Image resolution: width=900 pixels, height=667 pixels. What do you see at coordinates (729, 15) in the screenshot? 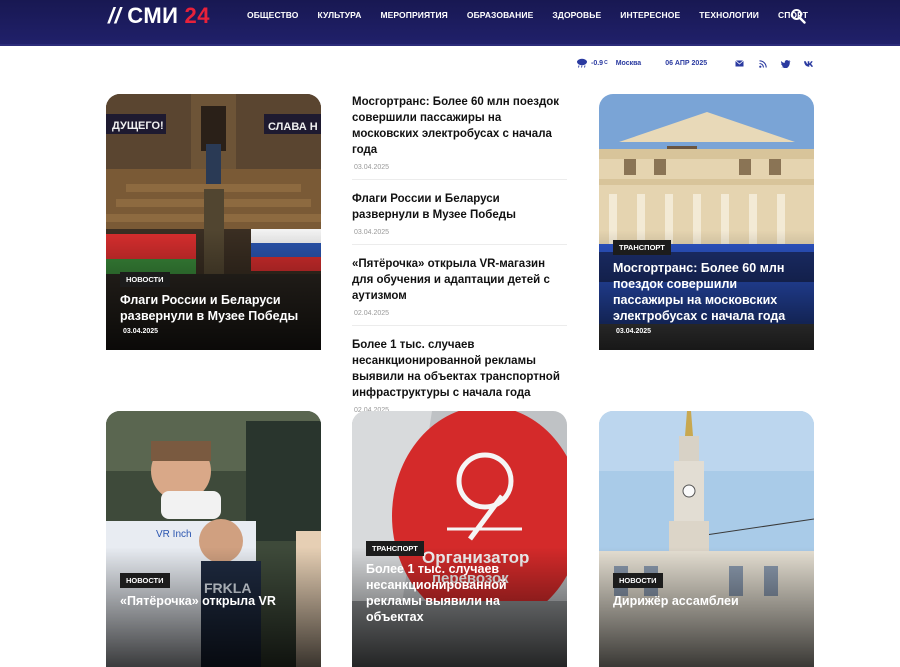
I see `nav-item-technology: ТЕХНОЛОГИИ` at bounding box center [729, 15].